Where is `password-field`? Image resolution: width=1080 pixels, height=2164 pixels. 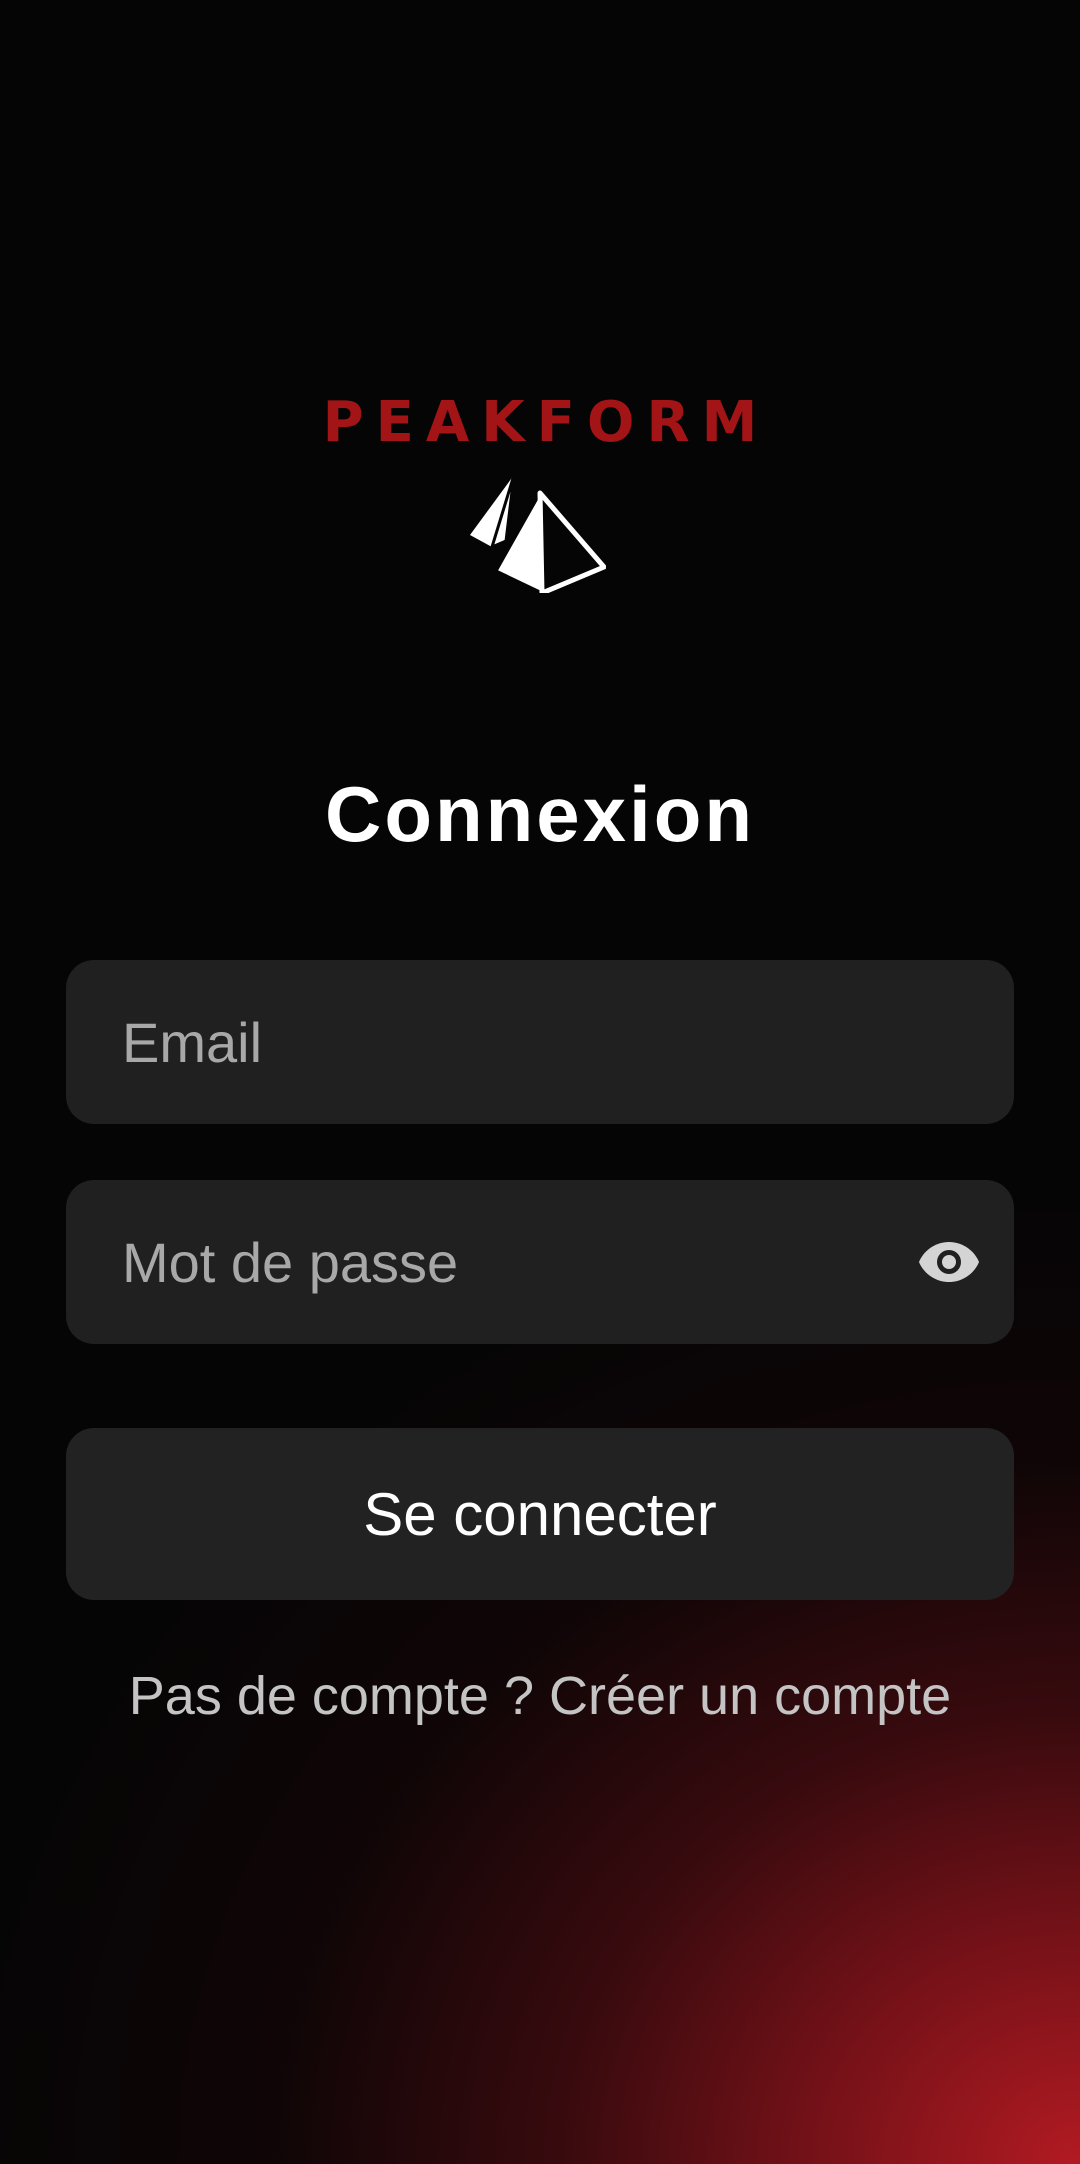 password-field is located at coordinates (540, 1262).